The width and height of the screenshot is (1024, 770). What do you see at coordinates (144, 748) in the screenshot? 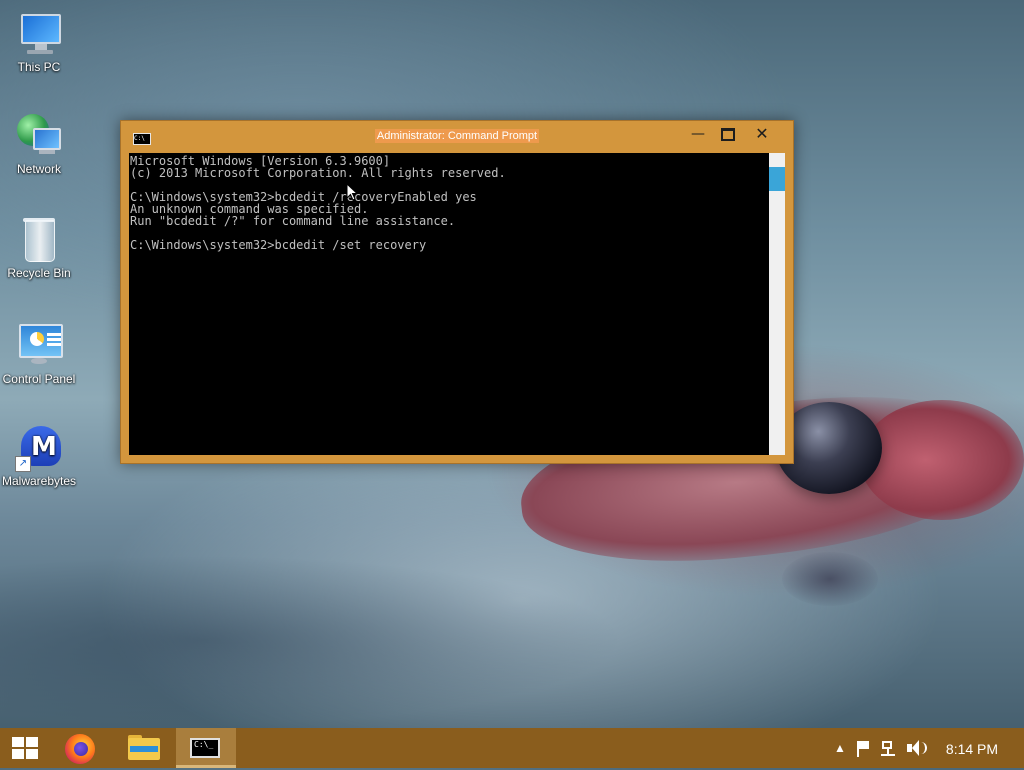
I see `taskbar-file-explorer` at bounding box center [144, 748].